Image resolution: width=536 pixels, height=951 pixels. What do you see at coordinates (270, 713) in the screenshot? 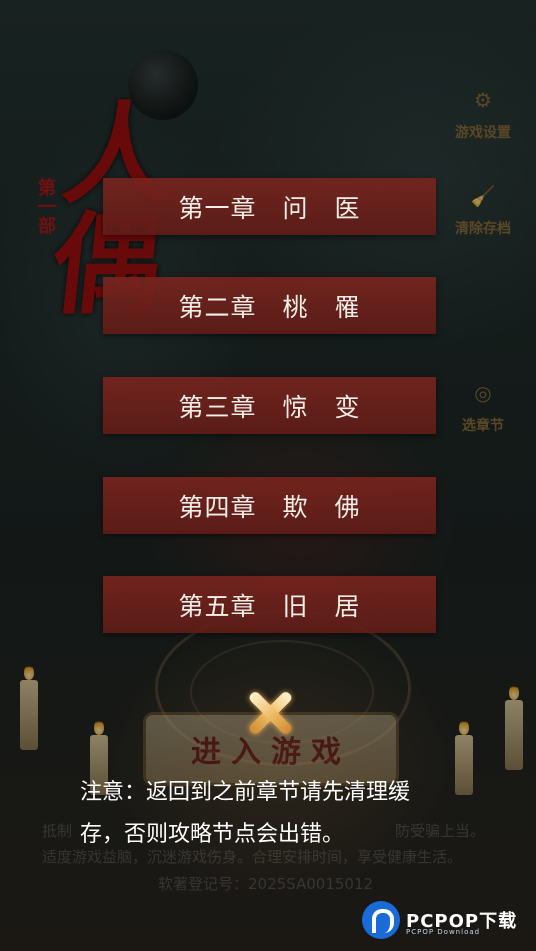
I see `close-icon` at bounding box center [270, 713].